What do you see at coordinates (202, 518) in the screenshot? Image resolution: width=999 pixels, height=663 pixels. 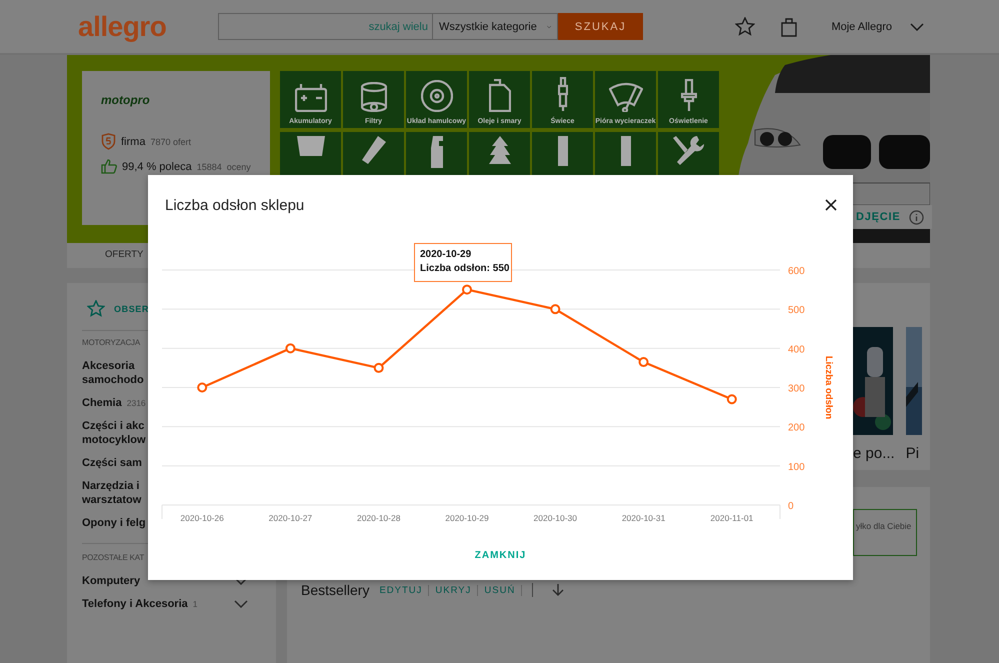 I see `axis-tick-label: 2020-10-26` at bounding box center [202, 518].